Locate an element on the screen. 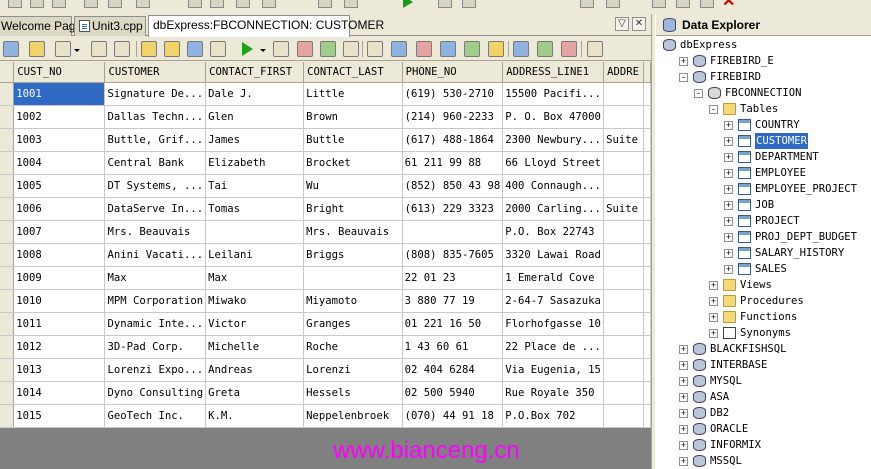 The height and width of the screenshot is (469, 871). table-cell: P. O. Box 47000 is located at coordinates (553, 117).